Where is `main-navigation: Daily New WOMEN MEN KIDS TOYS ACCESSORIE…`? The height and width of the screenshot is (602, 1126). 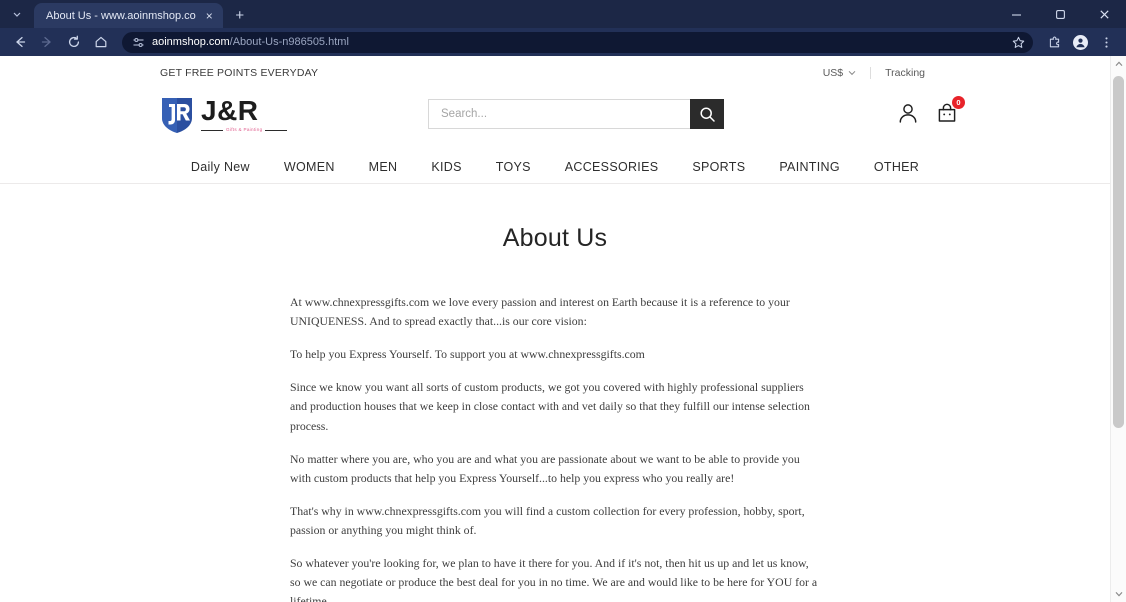
main-navigation: Daily New WOMEN MEN KIDS TOYS ACCESSORIE… is located at coordinates (555, 167).